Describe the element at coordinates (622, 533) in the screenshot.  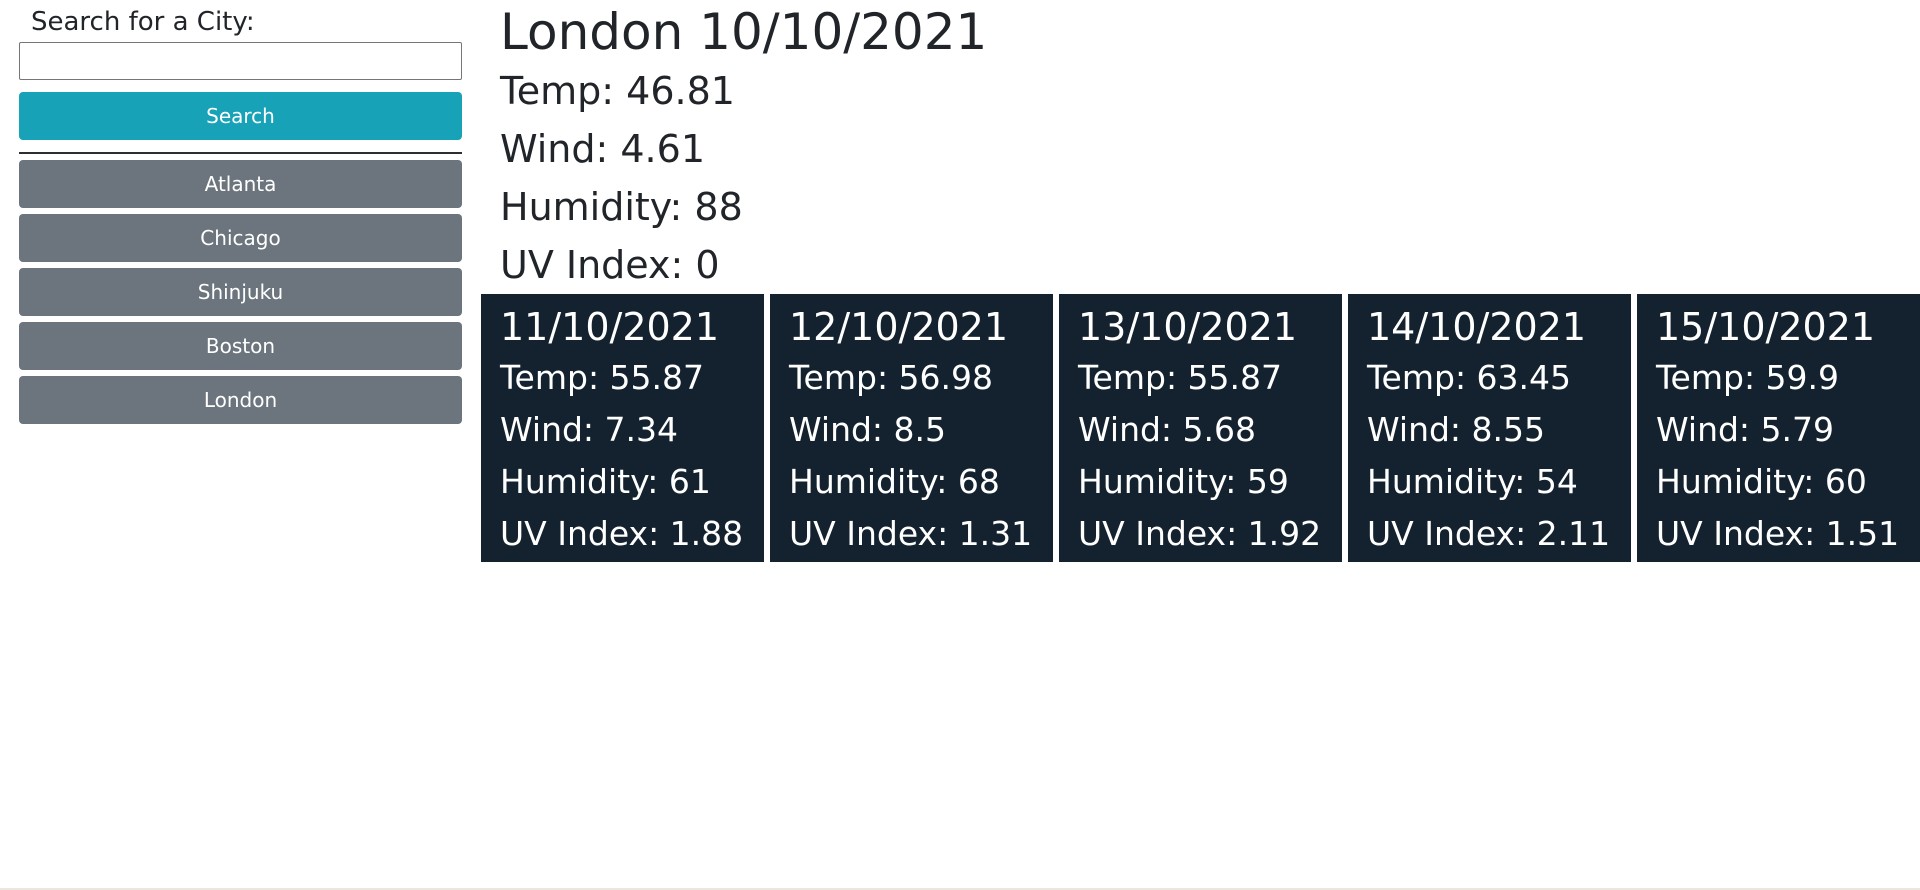
I see `forecast-uv-index: UV Index: 1.88` at that location.